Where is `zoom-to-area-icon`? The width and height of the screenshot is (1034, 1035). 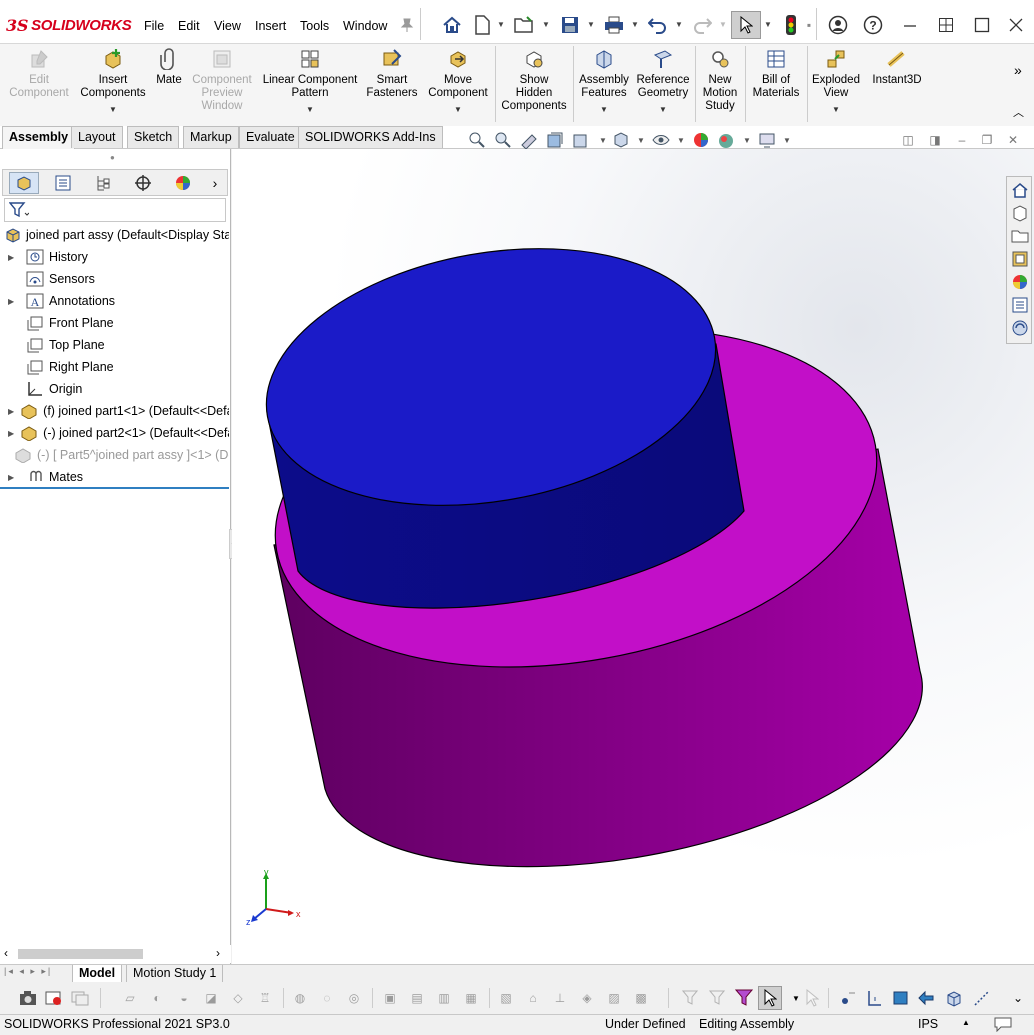
zoom-to-area-icon is located at coordinates (503, 140).